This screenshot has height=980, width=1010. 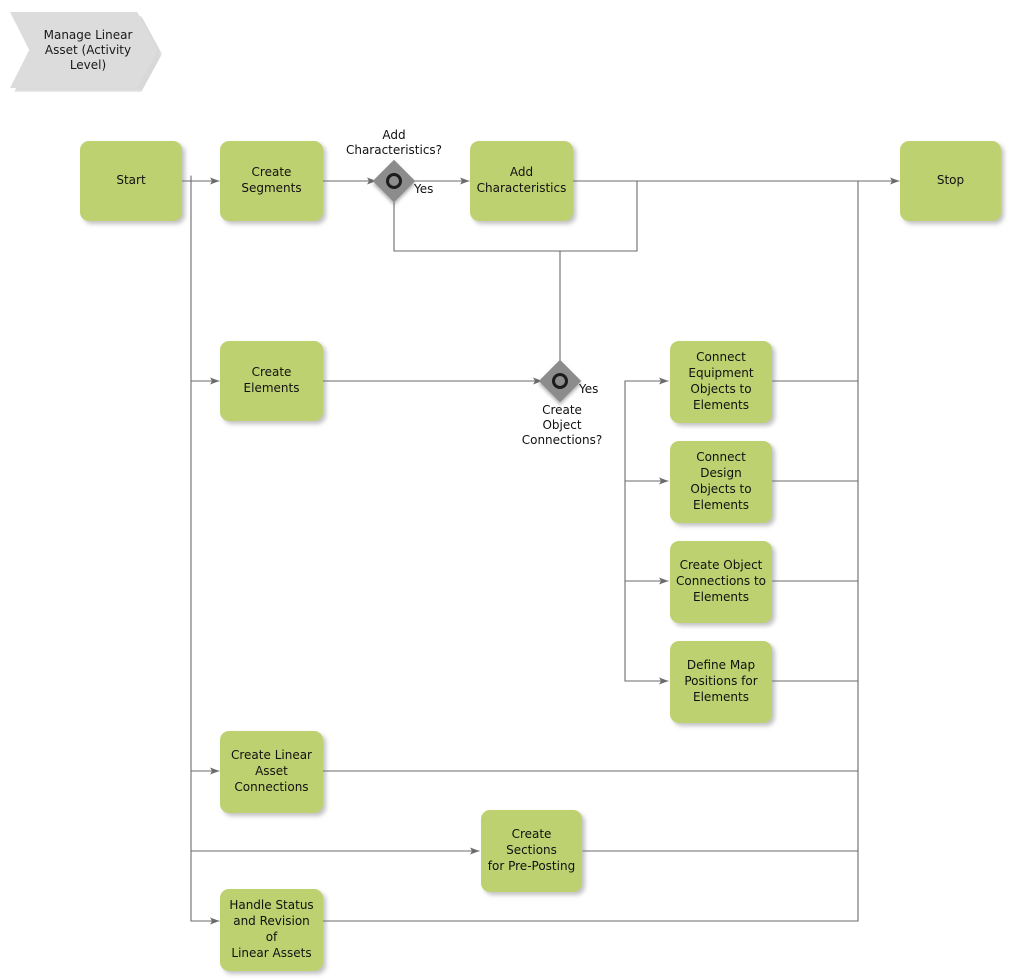 I want to click on node-define-map-positions-for-elements: Define Map Positions for Elements, so click(x=721, y=682).